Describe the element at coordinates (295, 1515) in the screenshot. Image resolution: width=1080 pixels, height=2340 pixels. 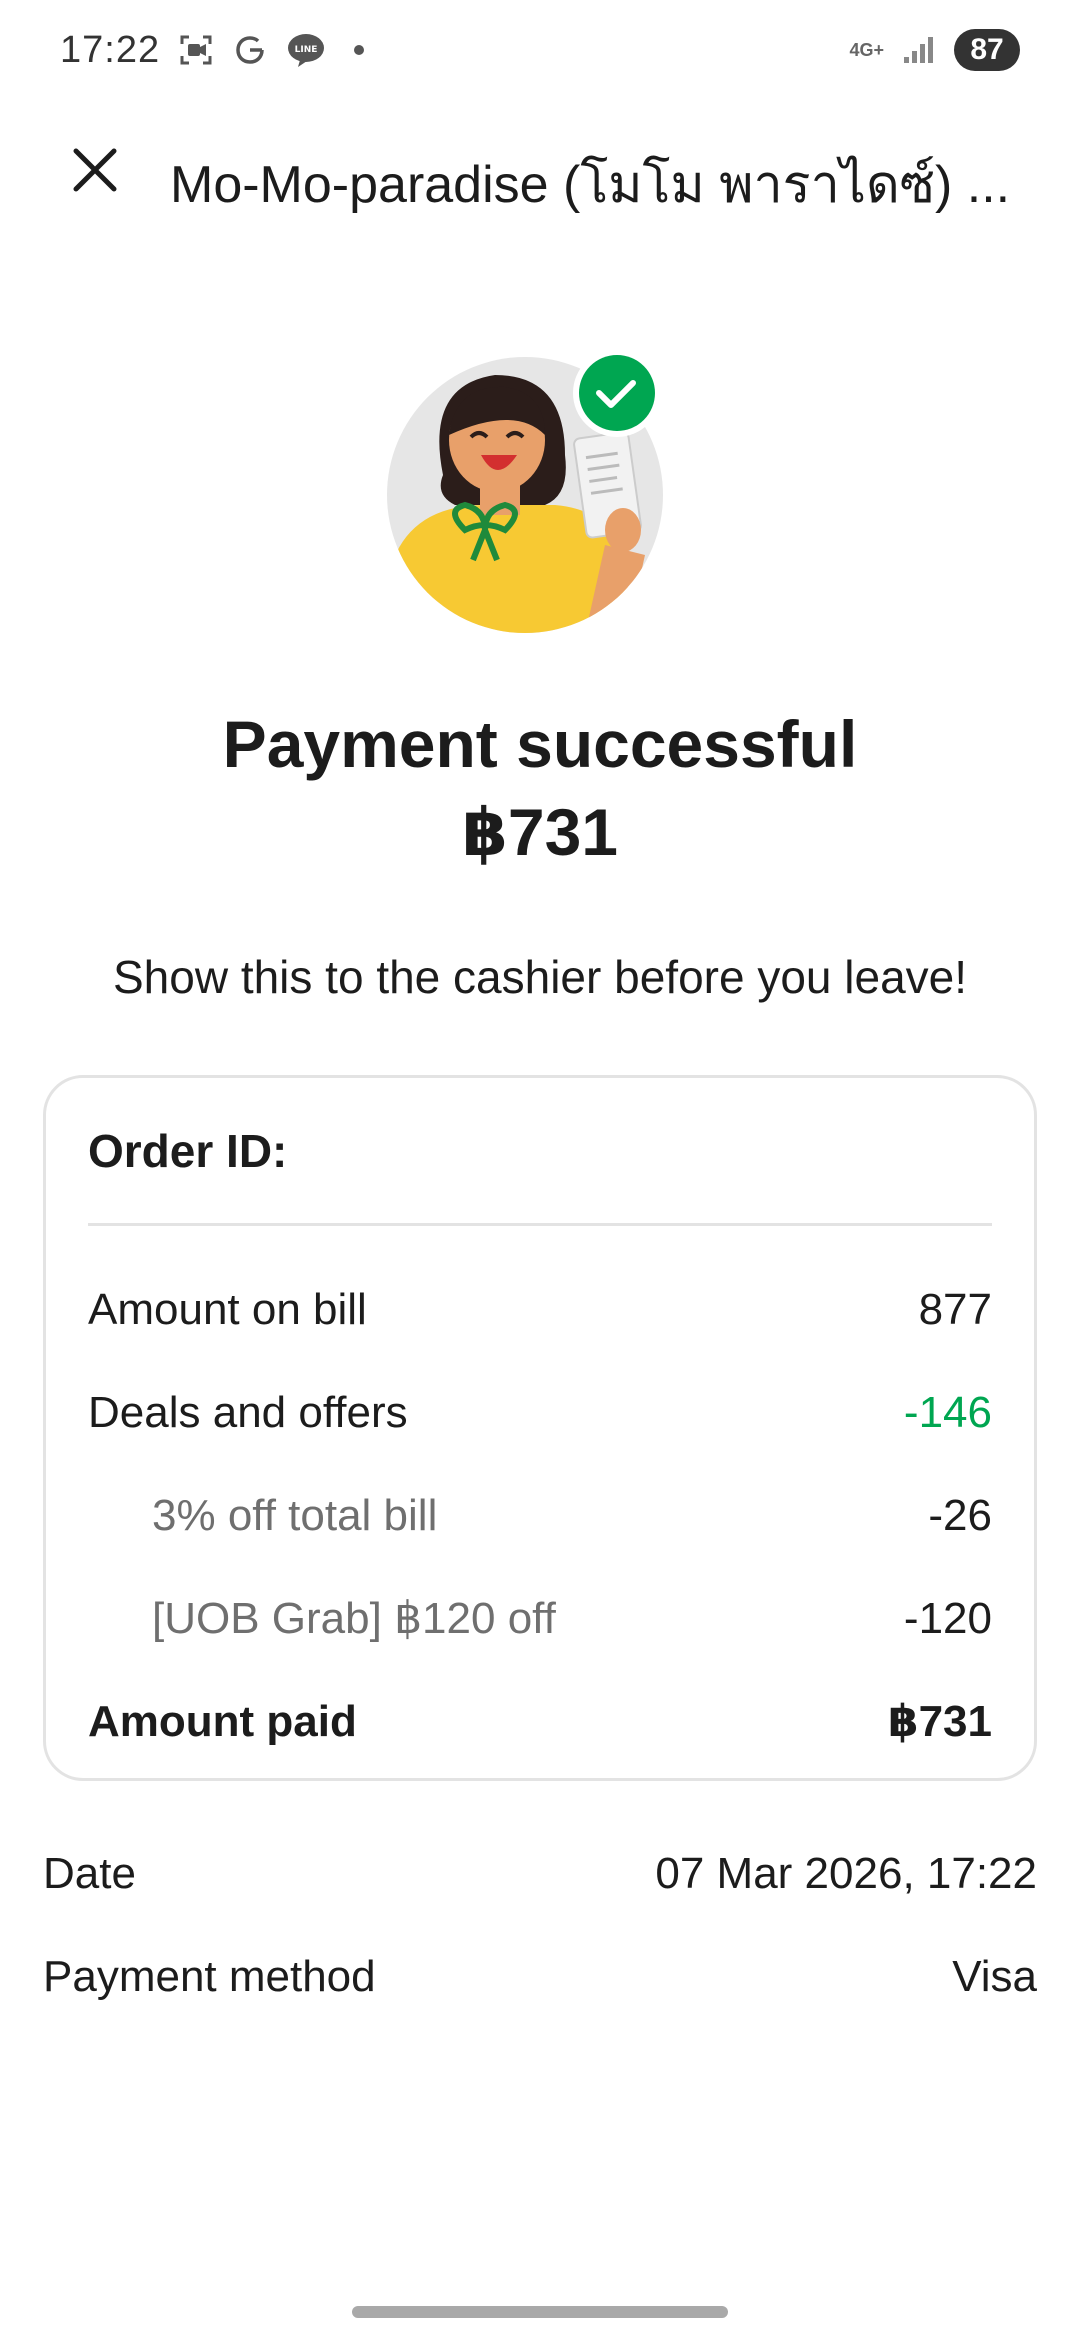
I see `row-label: 3% off total bill` at that location.